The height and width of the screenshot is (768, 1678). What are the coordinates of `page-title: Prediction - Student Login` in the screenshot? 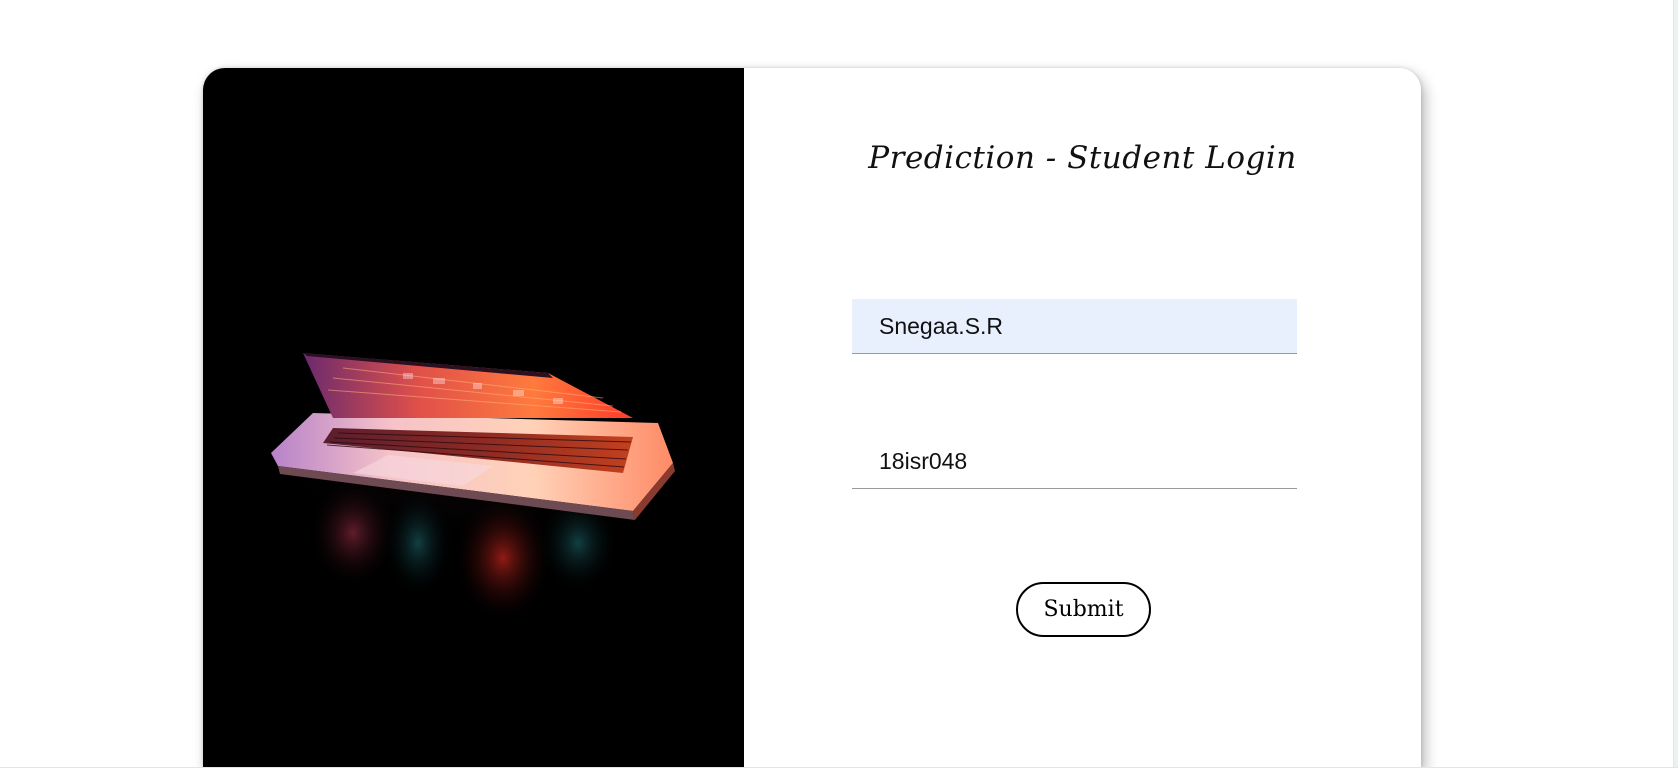 It's located at (1082, 158).